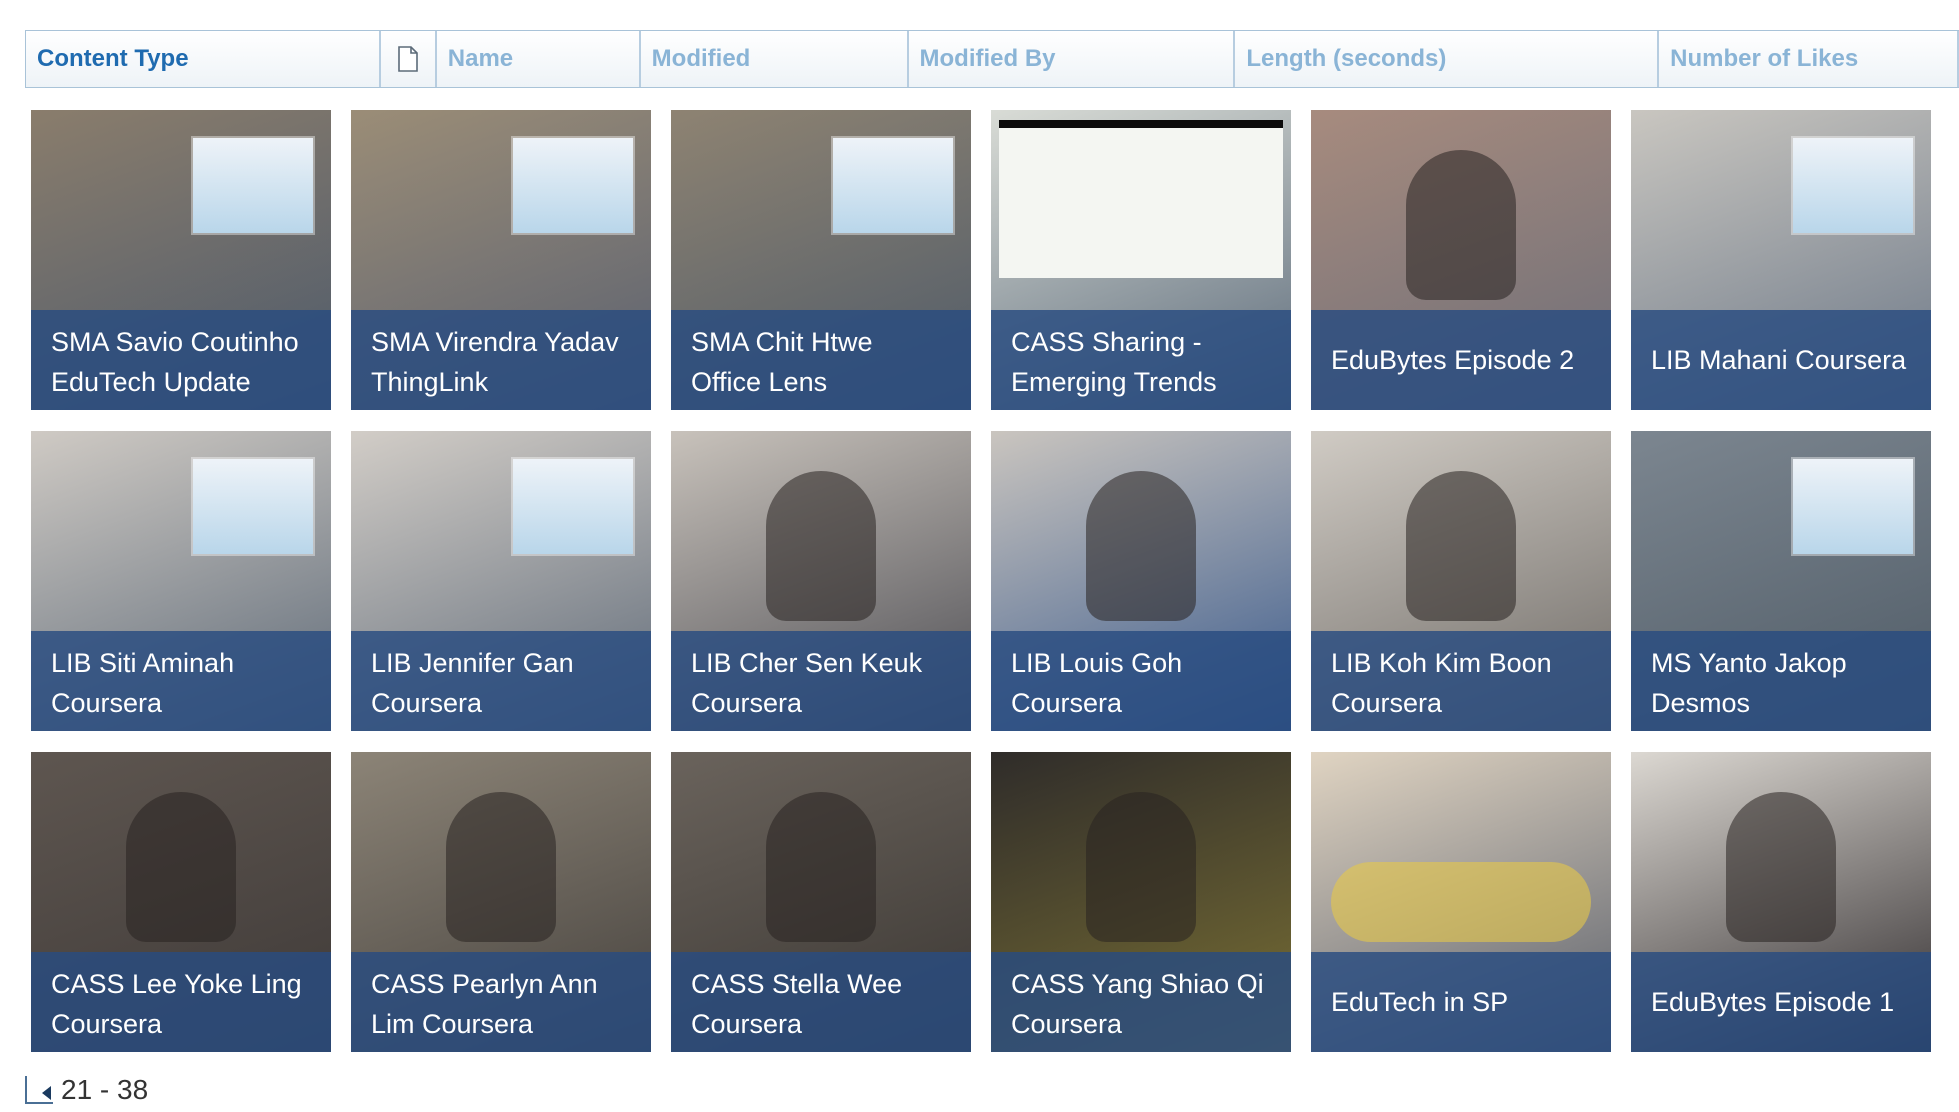 Image resolution: width=1959 pixels, height=1112 pixels. I want to click on column-header-modified-by: Modified By, so click(1072, 59).